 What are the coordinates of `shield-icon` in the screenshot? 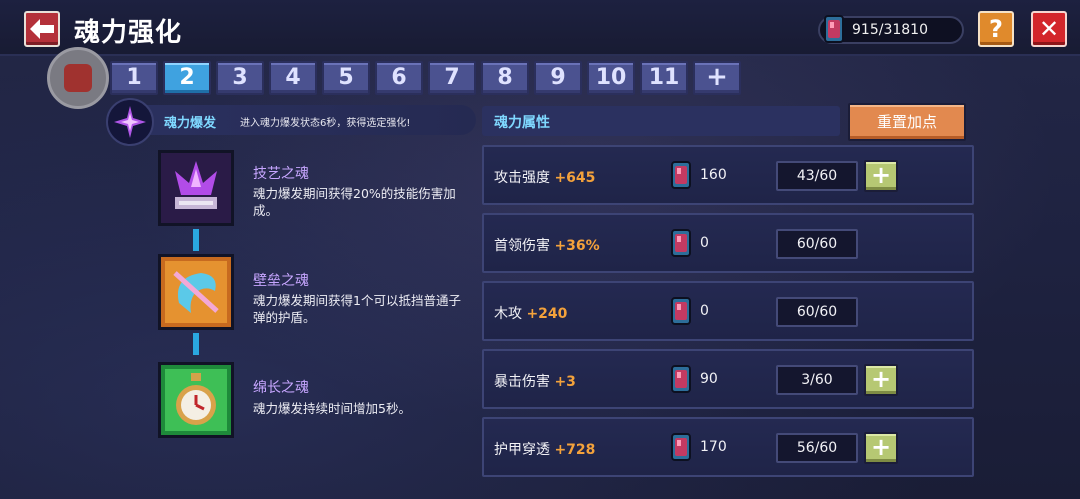 It's located at (196, 292).